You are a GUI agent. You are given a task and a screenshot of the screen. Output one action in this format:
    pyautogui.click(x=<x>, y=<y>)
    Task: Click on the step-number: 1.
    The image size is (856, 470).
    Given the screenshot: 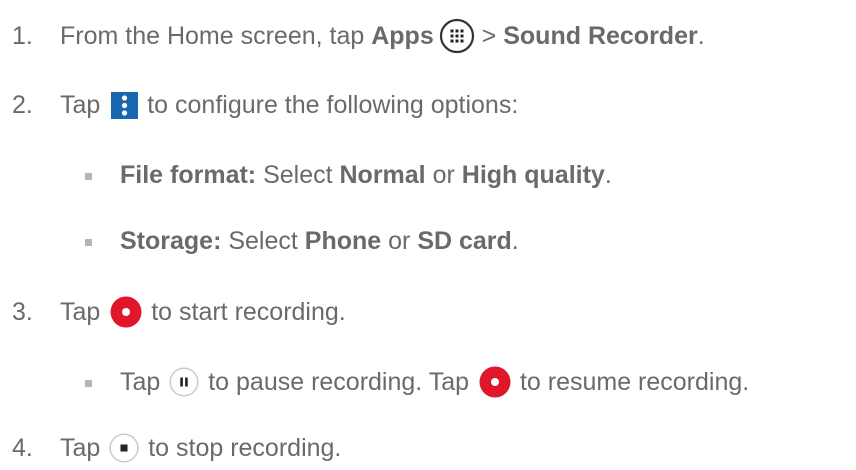 What is the action you would take?
    pyautogui.click(x=22, y=36)
    